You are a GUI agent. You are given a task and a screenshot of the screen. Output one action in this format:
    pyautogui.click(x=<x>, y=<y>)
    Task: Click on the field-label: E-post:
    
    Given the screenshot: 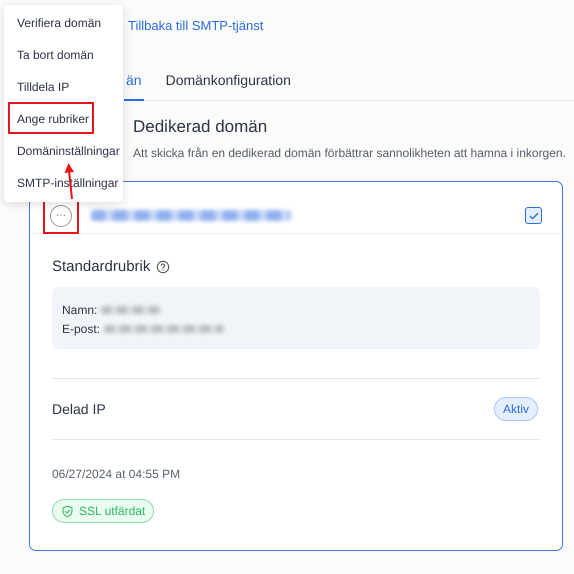 What is the action you would take?
    pyautogui.click(x=81, y=329)
    